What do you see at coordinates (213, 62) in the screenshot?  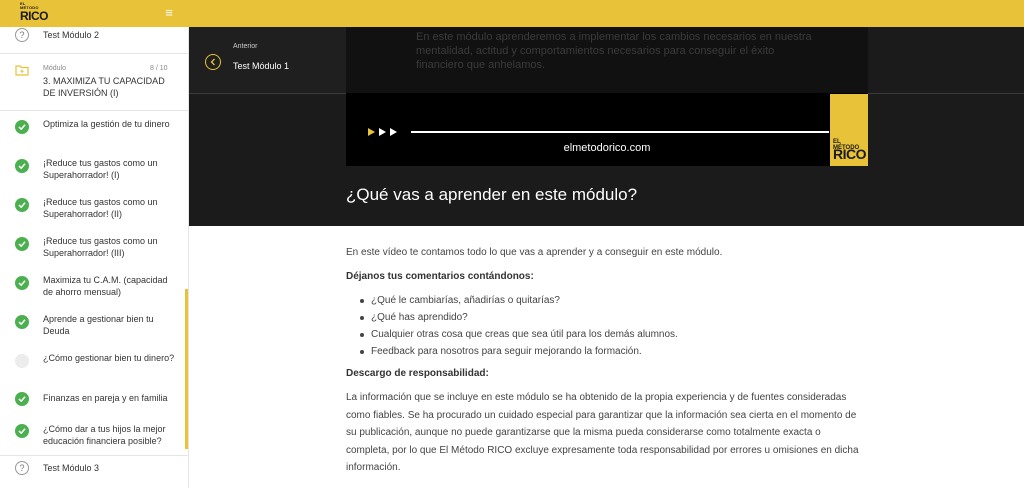 I see `chevron-left-icon` at bounding box center [213, 62].